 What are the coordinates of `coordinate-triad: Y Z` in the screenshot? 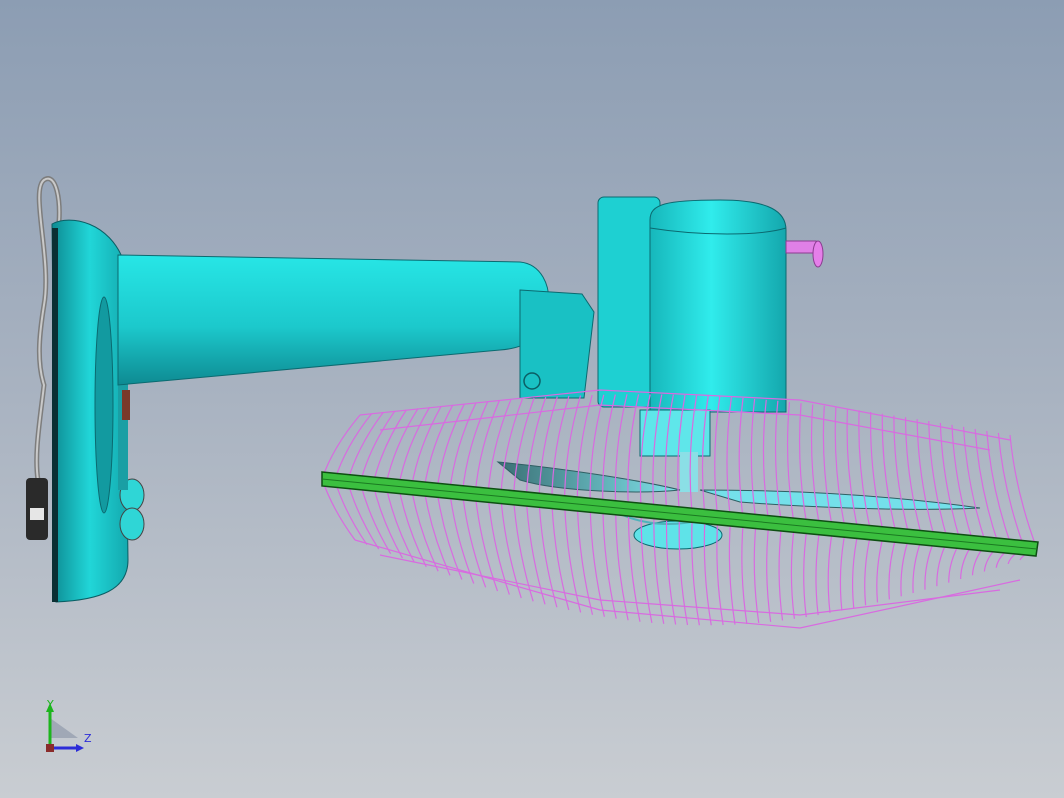 It's located at (73, 728).